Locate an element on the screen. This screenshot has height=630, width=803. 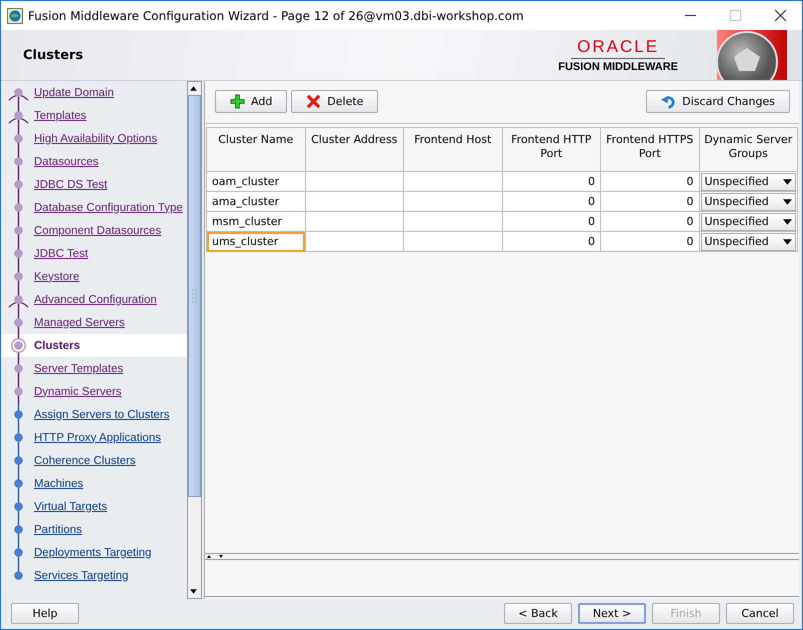
logo-product: FUSION MIDDLEWARE is located at coordinates (618, 67).